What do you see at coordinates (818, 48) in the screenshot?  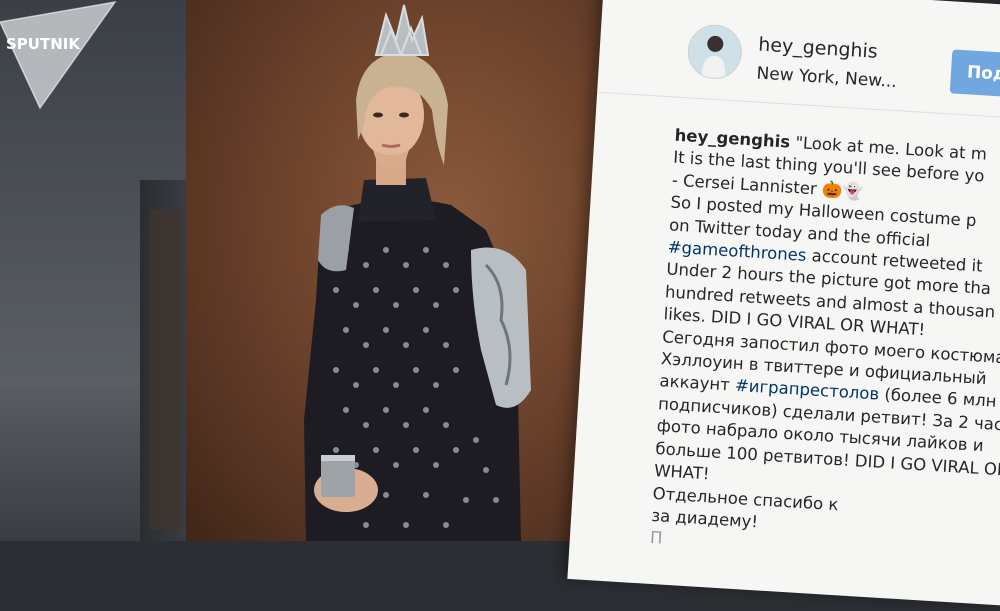 I see `post-username: hey_genghis` at bounding box center [818, 48].